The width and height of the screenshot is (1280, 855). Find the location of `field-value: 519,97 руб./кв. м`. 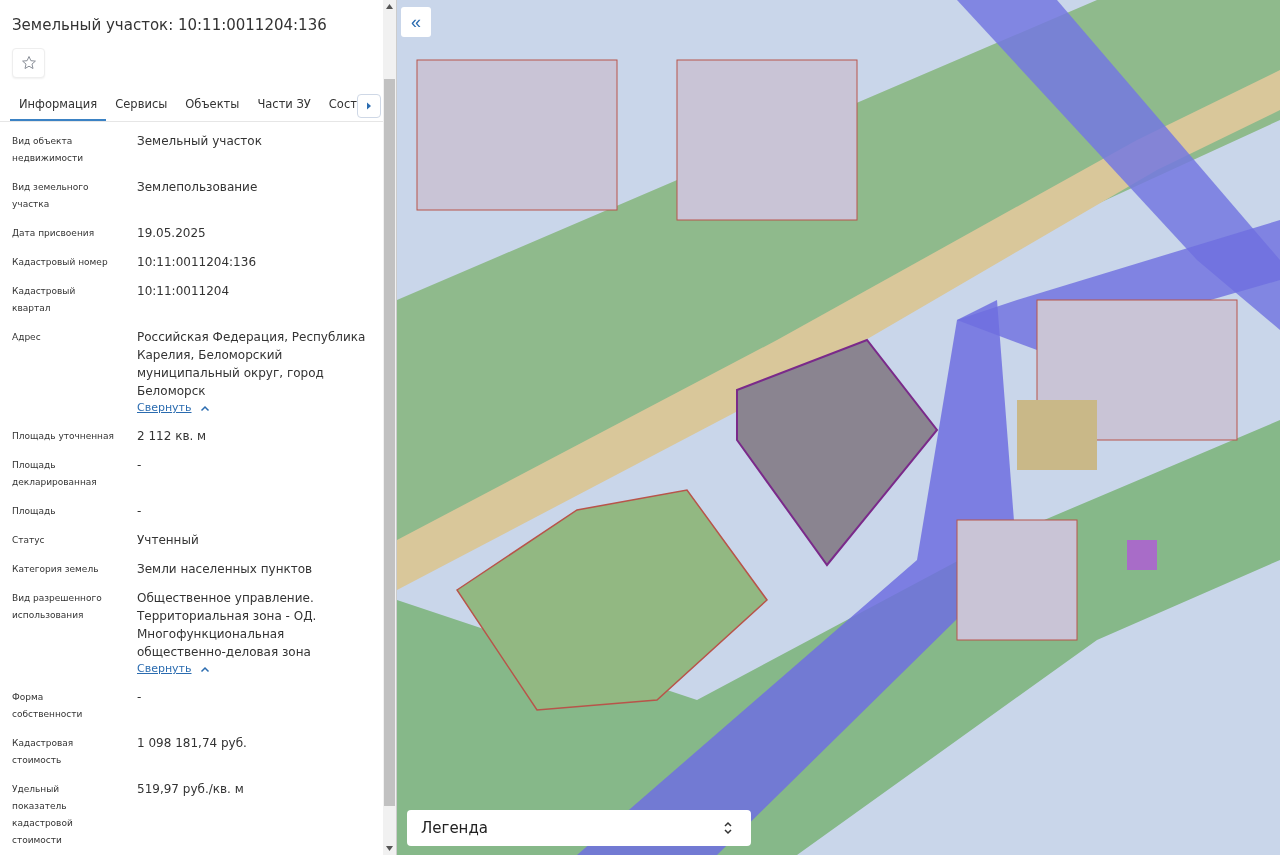

field-value: 519,97 руб./кв. м is located at coordinates (191, 789).